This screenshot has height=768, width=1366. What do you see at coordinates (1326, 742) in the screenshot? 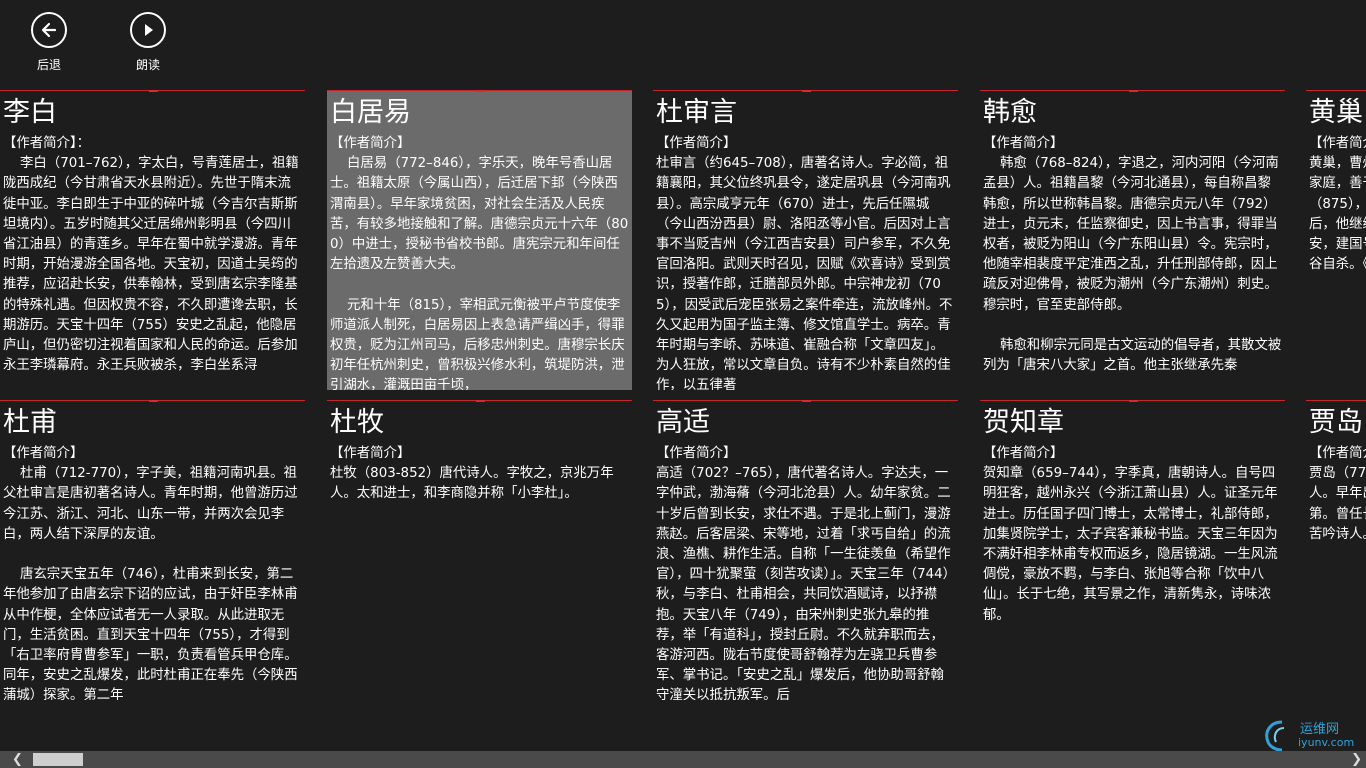
I see `watermark-url: iyunv.com` at bounding box center [1326, 742].